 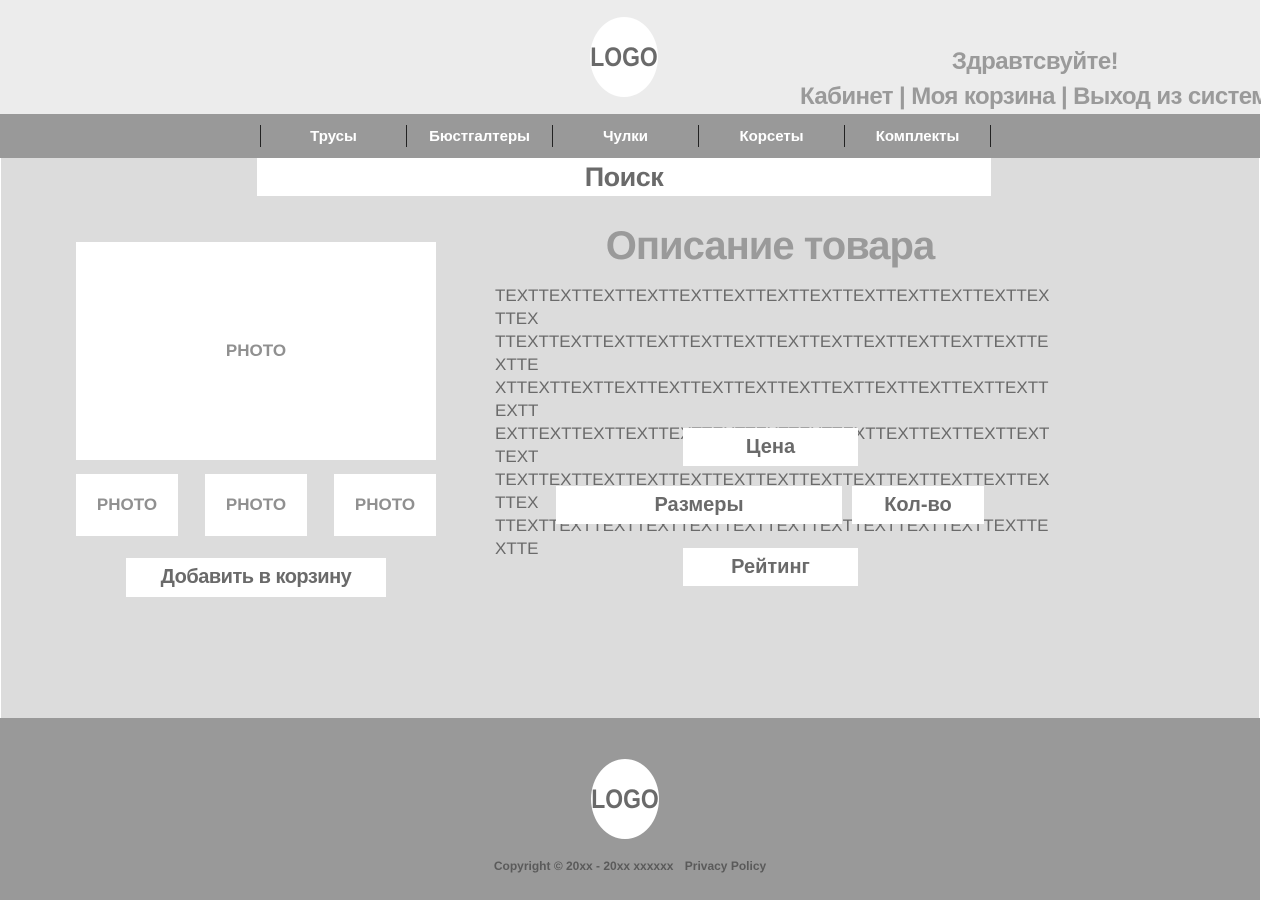 I want to click on nav-item-stockings: Чулки, so click(x=625, y=136).